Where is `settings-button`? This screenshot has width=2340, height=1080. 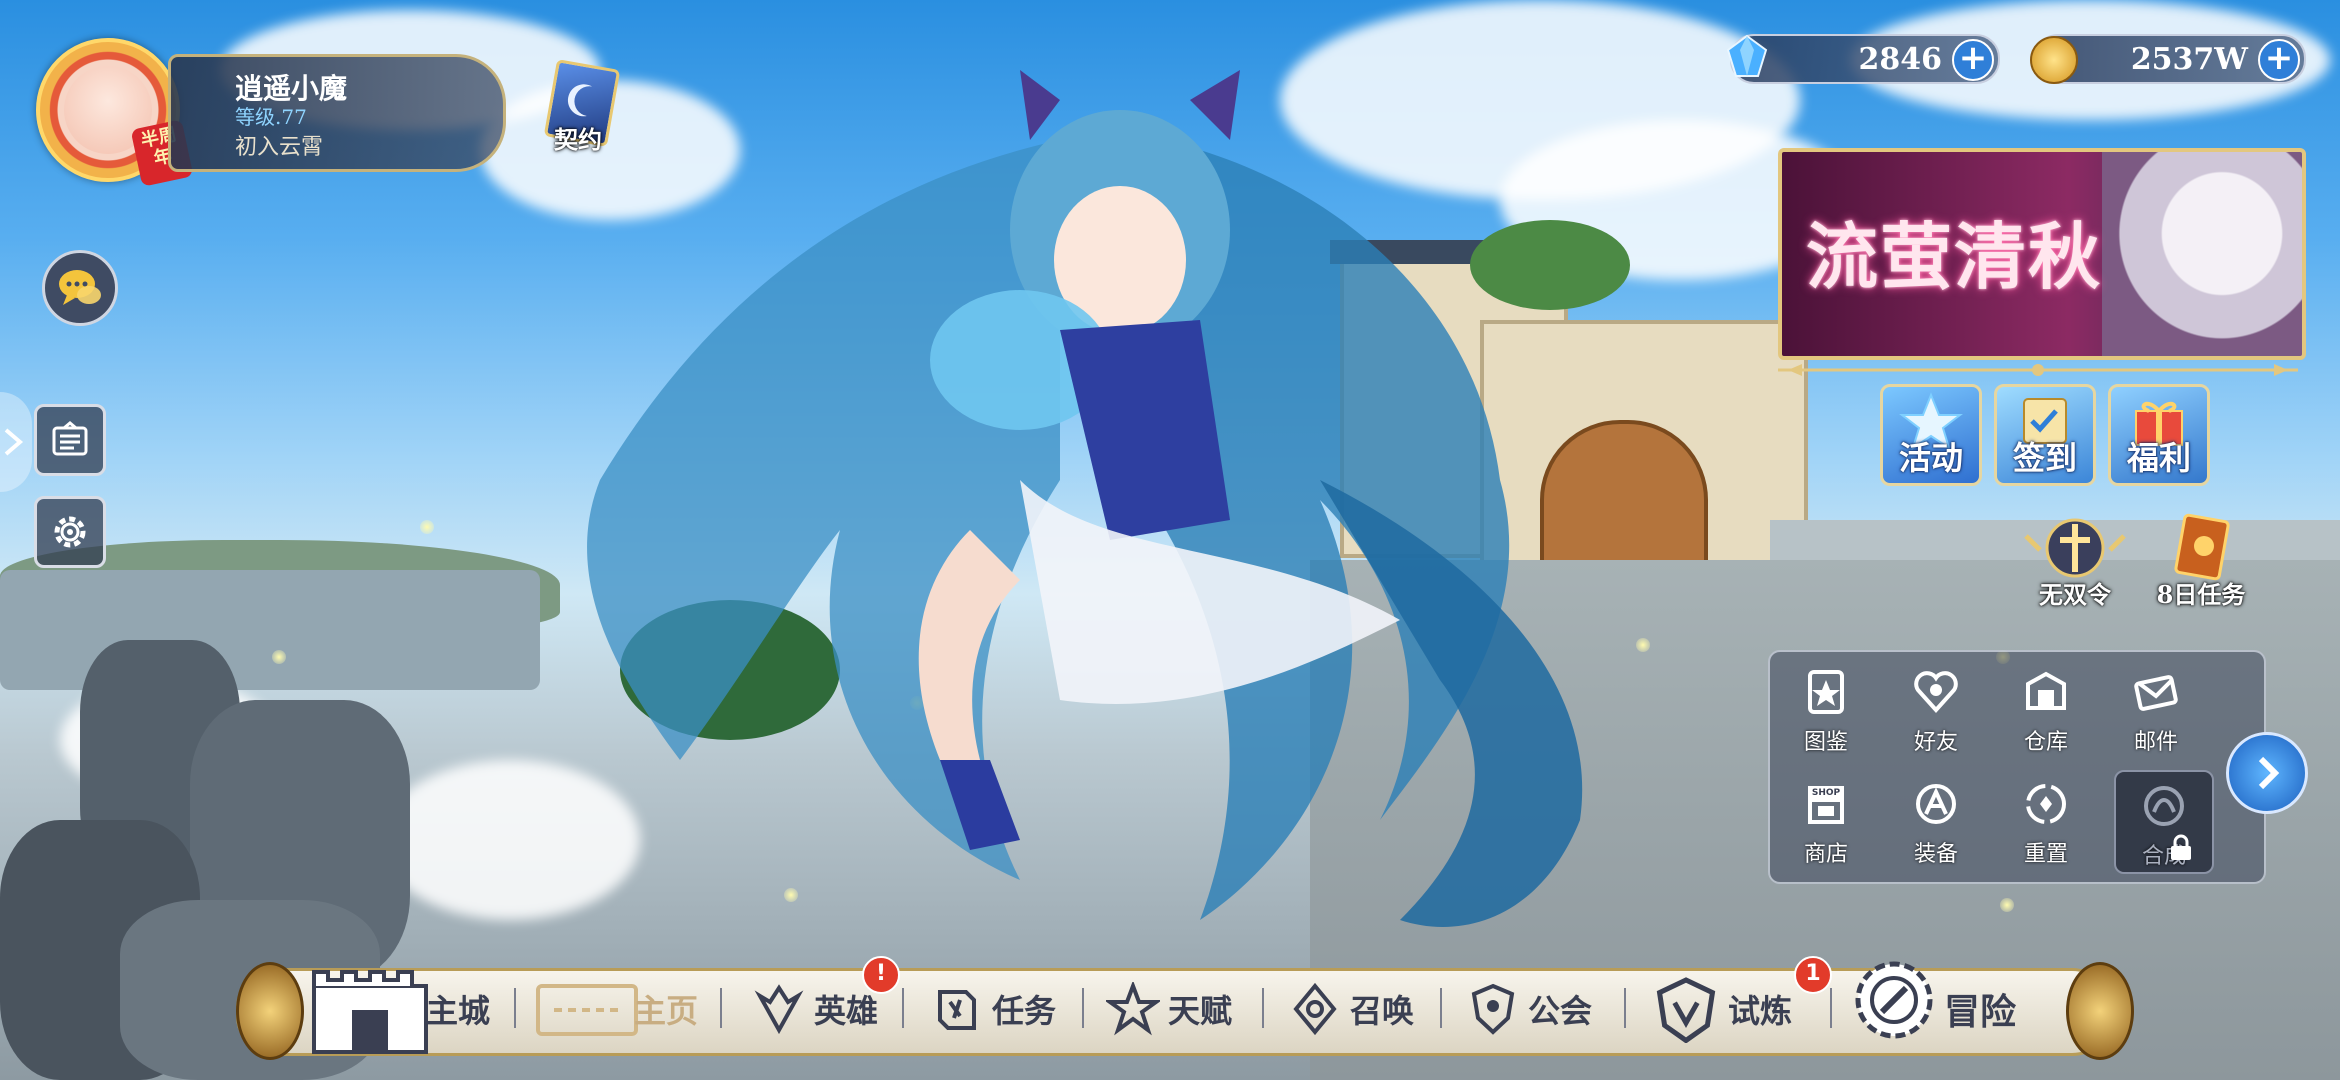
settings-button is located at coordinates (70, 532).